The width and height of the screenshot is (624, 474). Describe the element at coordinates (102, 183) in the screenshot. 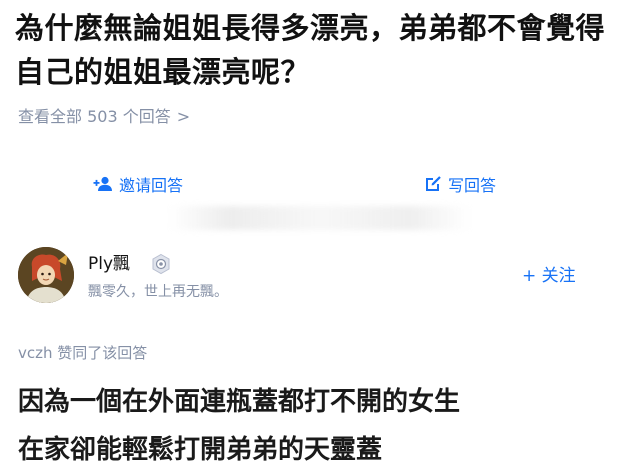

I see `add-user-icon` at that location.